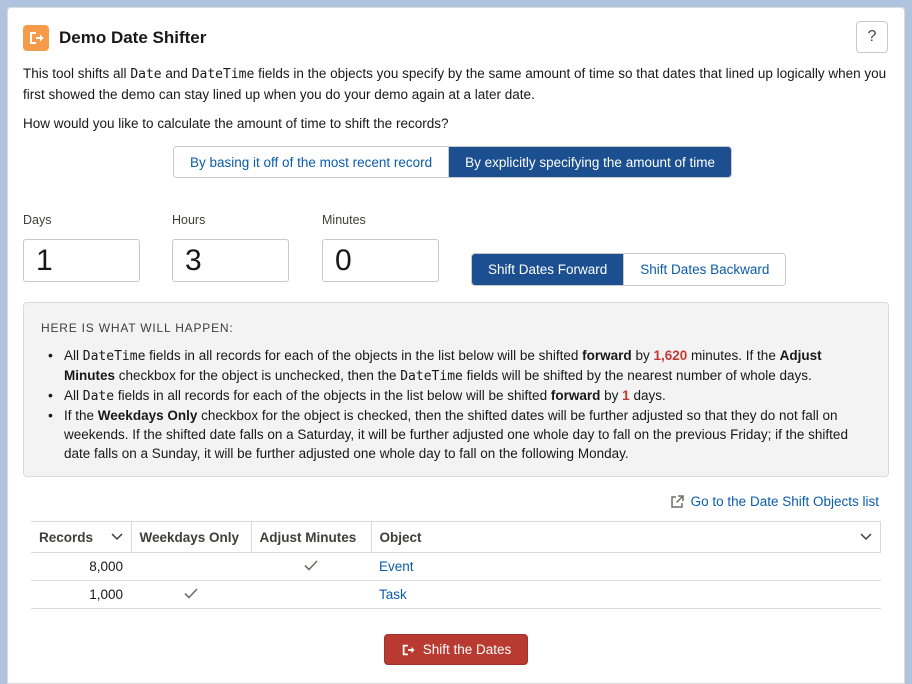 This screenshot has height=684, width=912. I want to click on object-cell: Event, so click(626, 566).